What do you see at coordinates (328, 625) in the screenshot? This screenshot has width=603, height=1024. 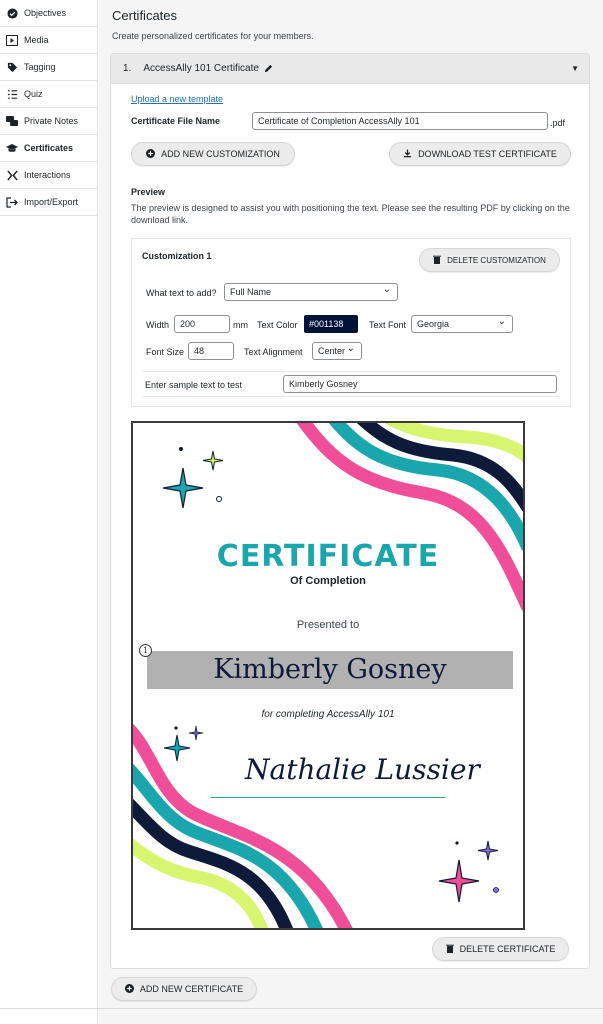 I see `presented-to-text: Presented to` at bounding box center [328, 625].